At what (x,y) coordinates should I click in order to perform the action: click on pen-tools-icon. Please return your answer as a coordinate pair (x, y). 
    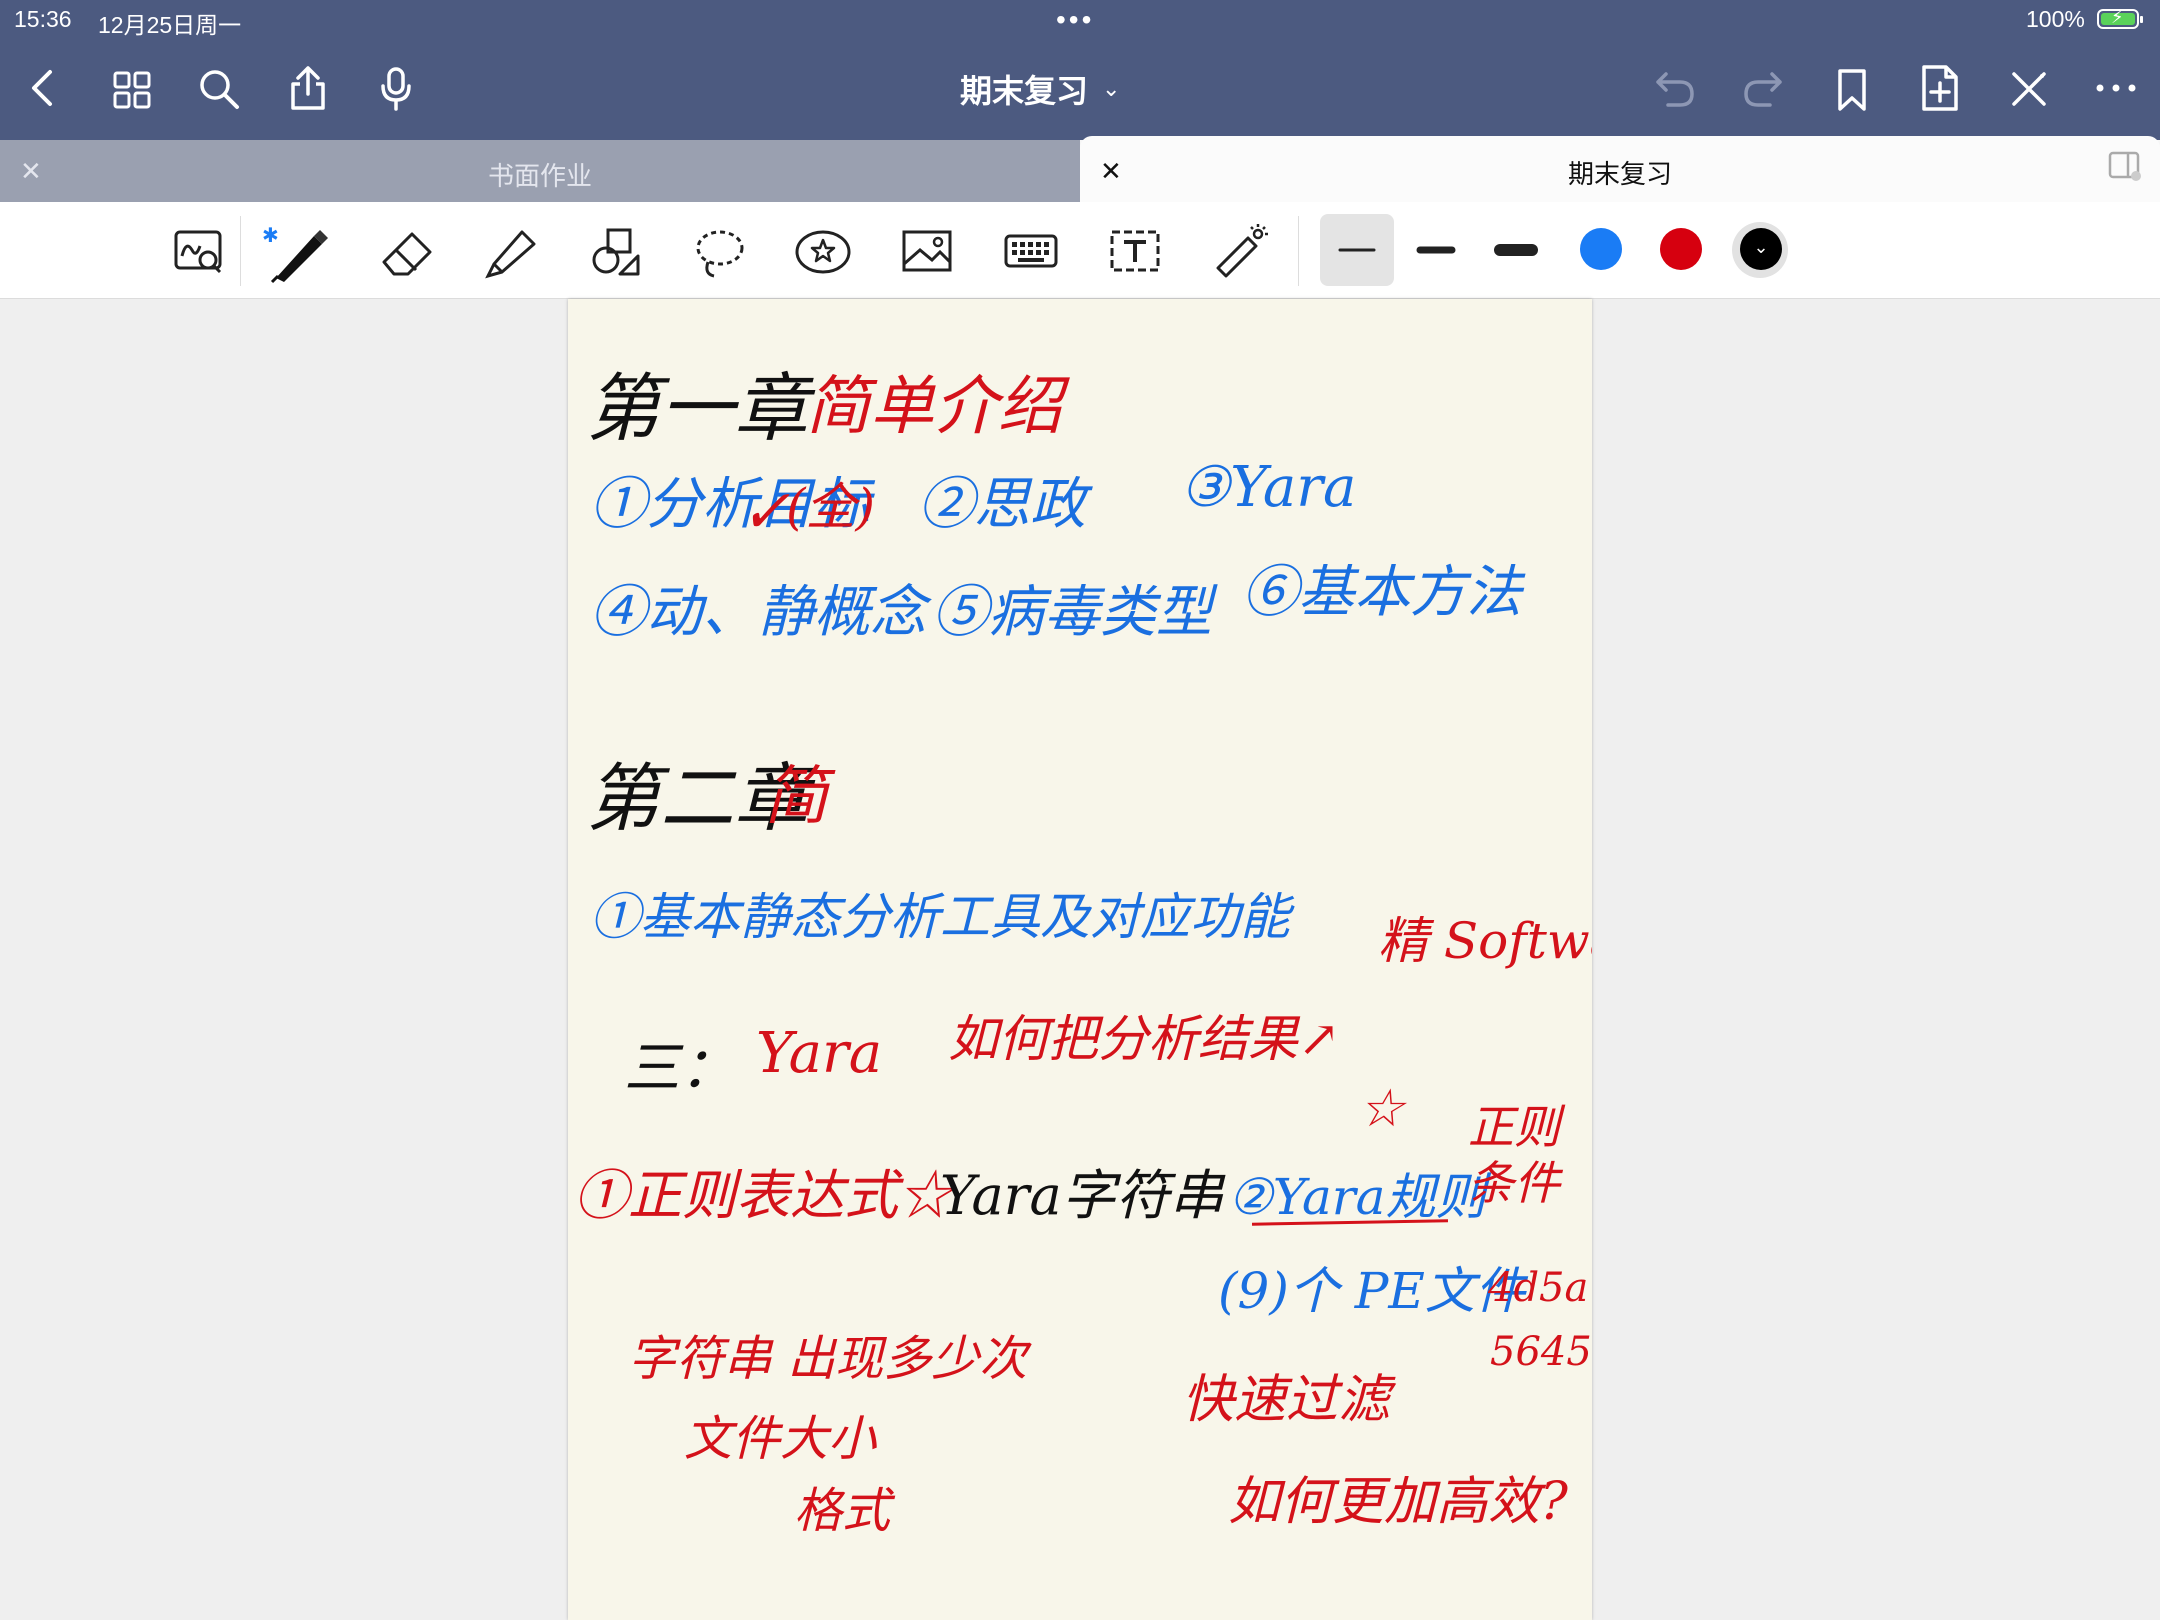
    Looking at the image, I should click on (2029, 89).